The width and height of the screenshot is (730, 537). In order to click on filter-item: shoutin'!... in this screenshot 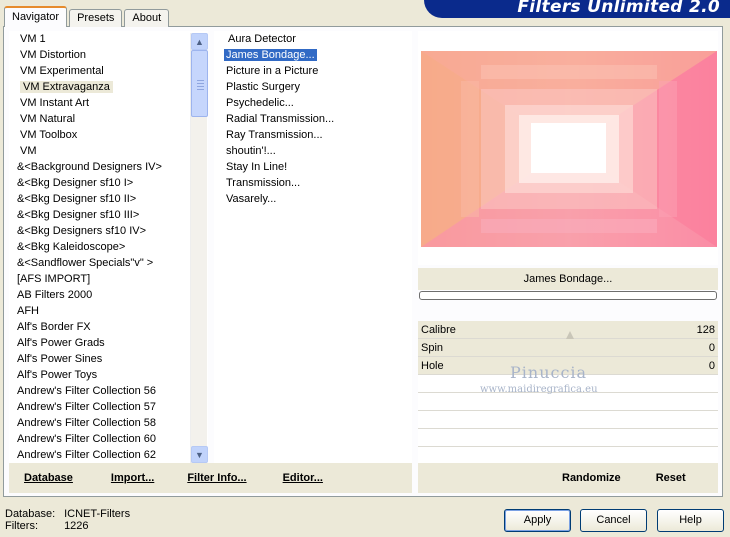, I will do `click(313, 151)`.